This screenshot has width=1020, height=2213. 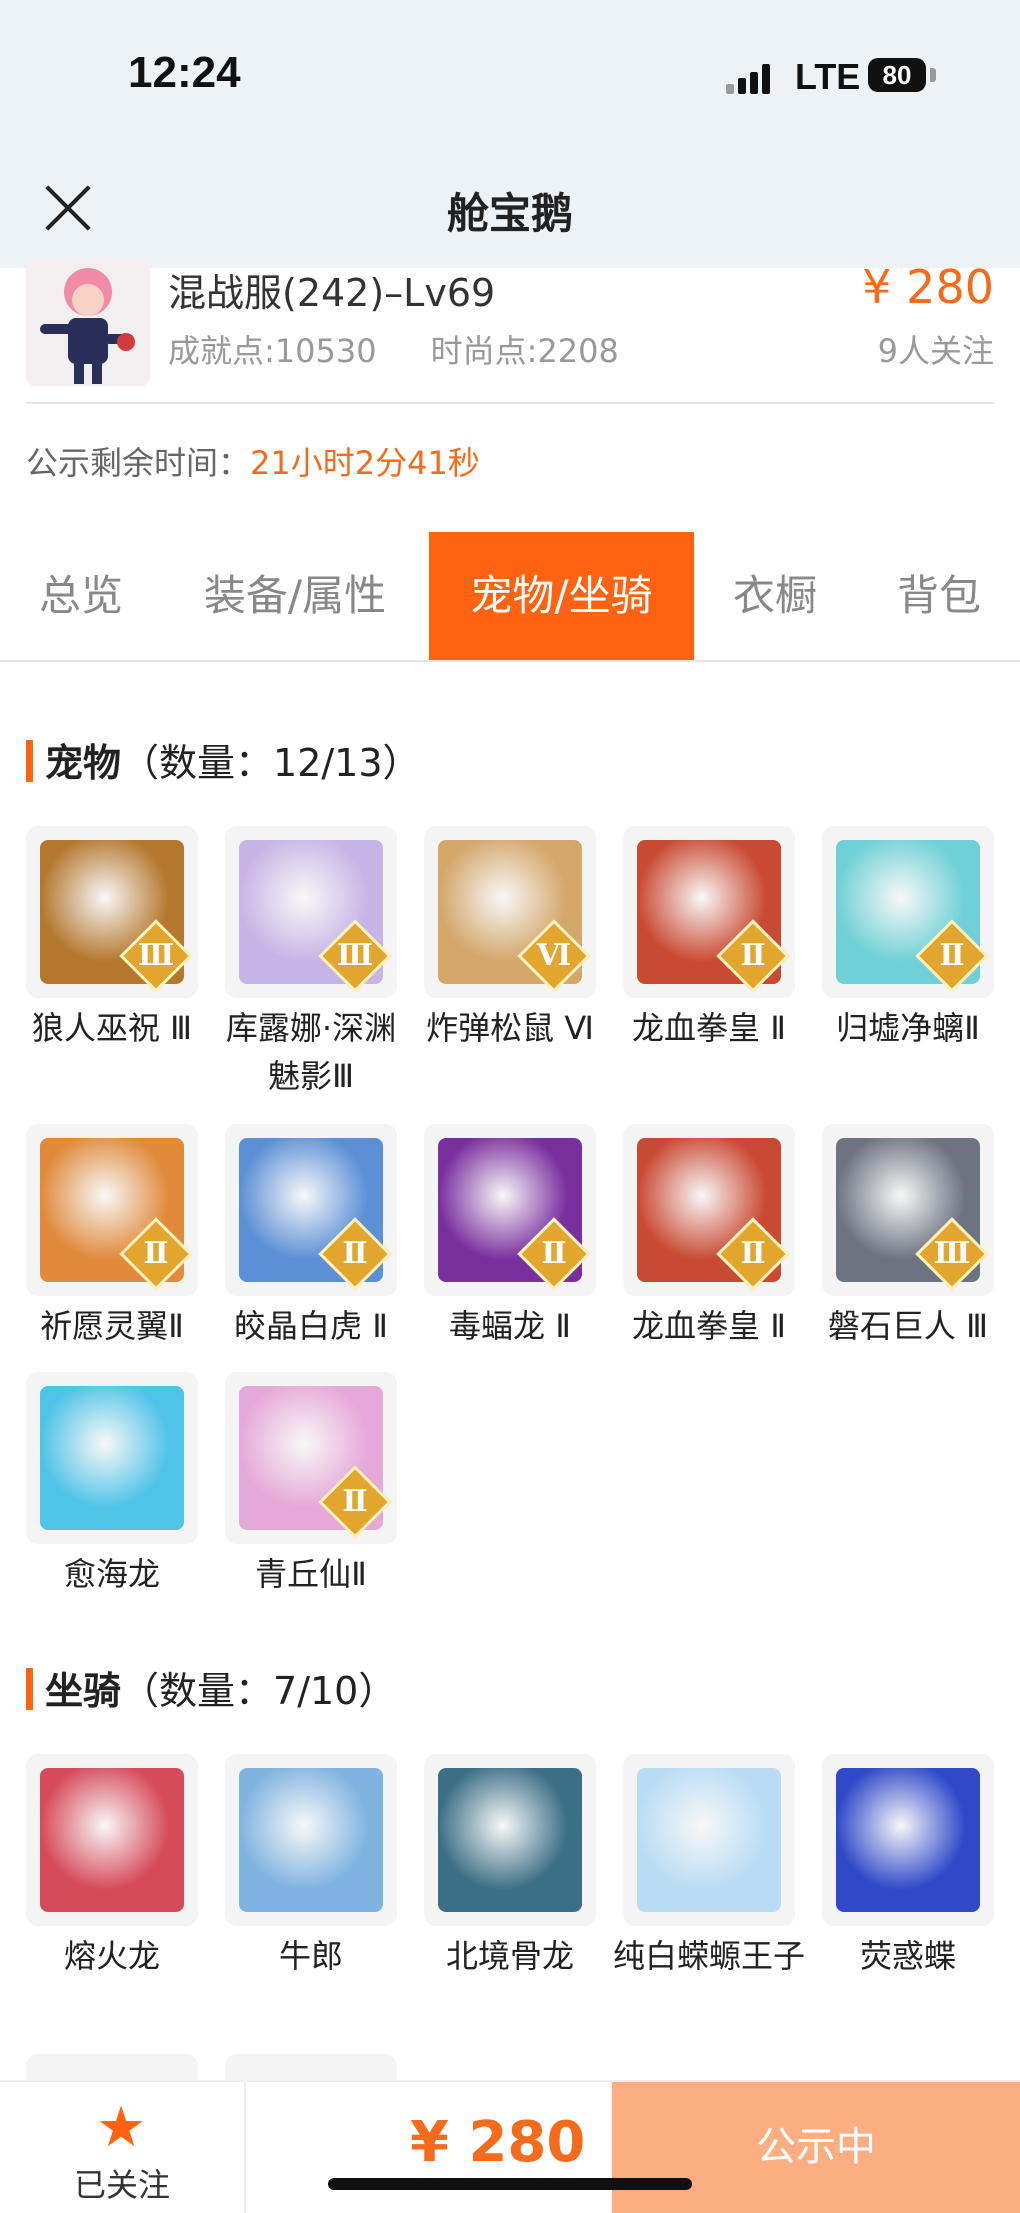 I want to click on pet-card: Ⅱ 归墟净螭Ⅱ, so click(x=908, y=939).